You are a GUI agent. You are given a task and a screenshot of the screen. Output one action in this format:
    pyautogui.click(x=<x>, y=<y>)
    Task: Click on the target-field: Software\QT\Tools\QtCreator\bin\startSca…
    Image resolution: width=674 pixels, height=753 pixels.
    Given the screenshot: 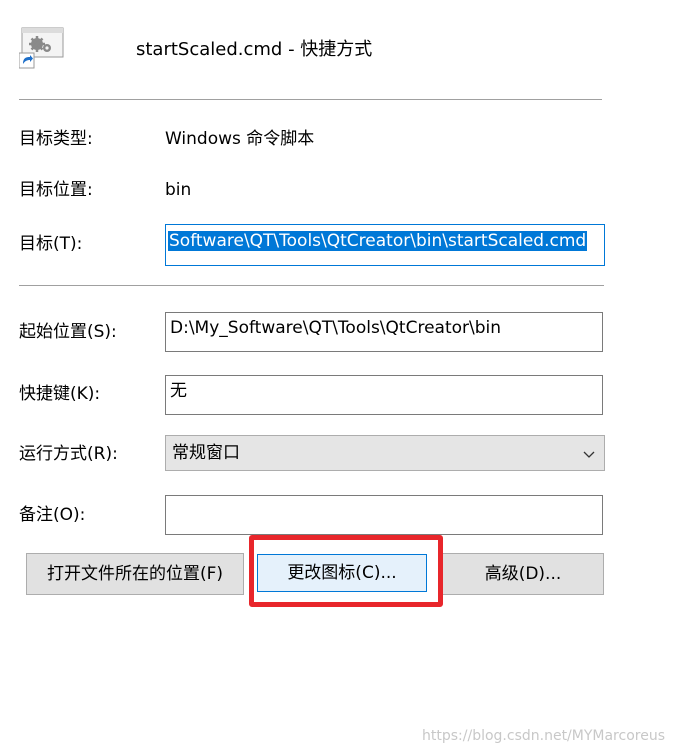 What is the action you would take?
    pyautogui.click(x=385, y=245)
    